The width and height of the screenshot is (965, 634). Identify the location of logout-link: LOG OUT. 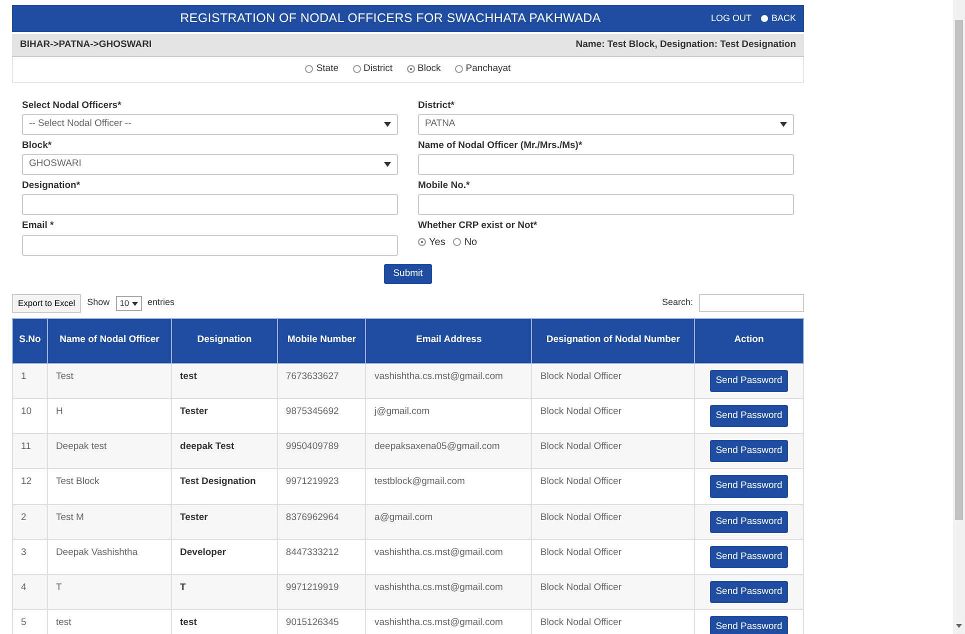
(731, 19).